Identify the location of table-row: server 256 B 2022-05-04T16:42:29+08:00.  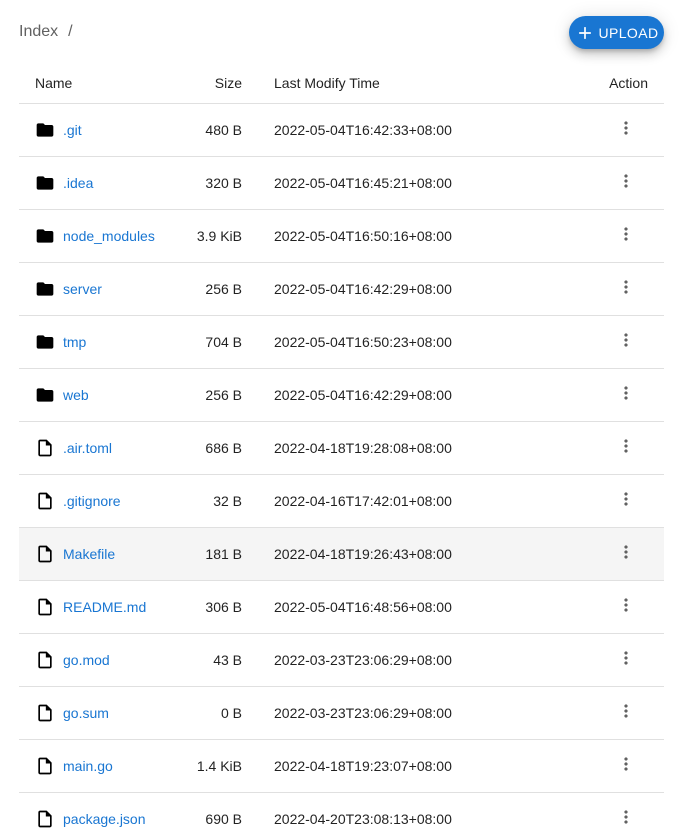
(341, 289).